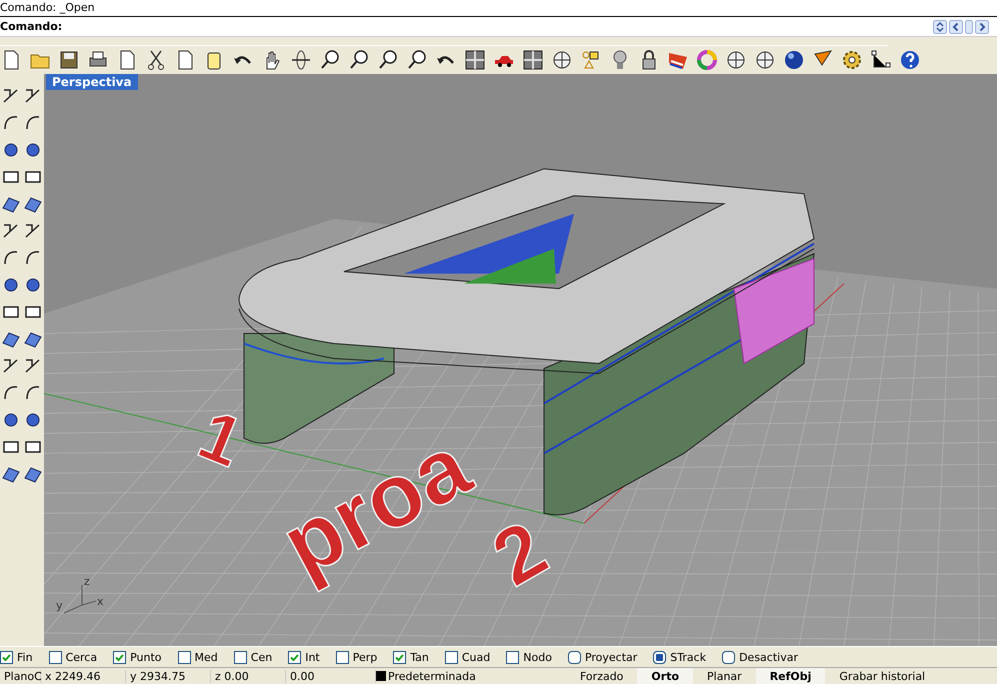  Describe the element at coordinates (359, 60) in the screenshot. I see `zoom-window-icon` at that location.